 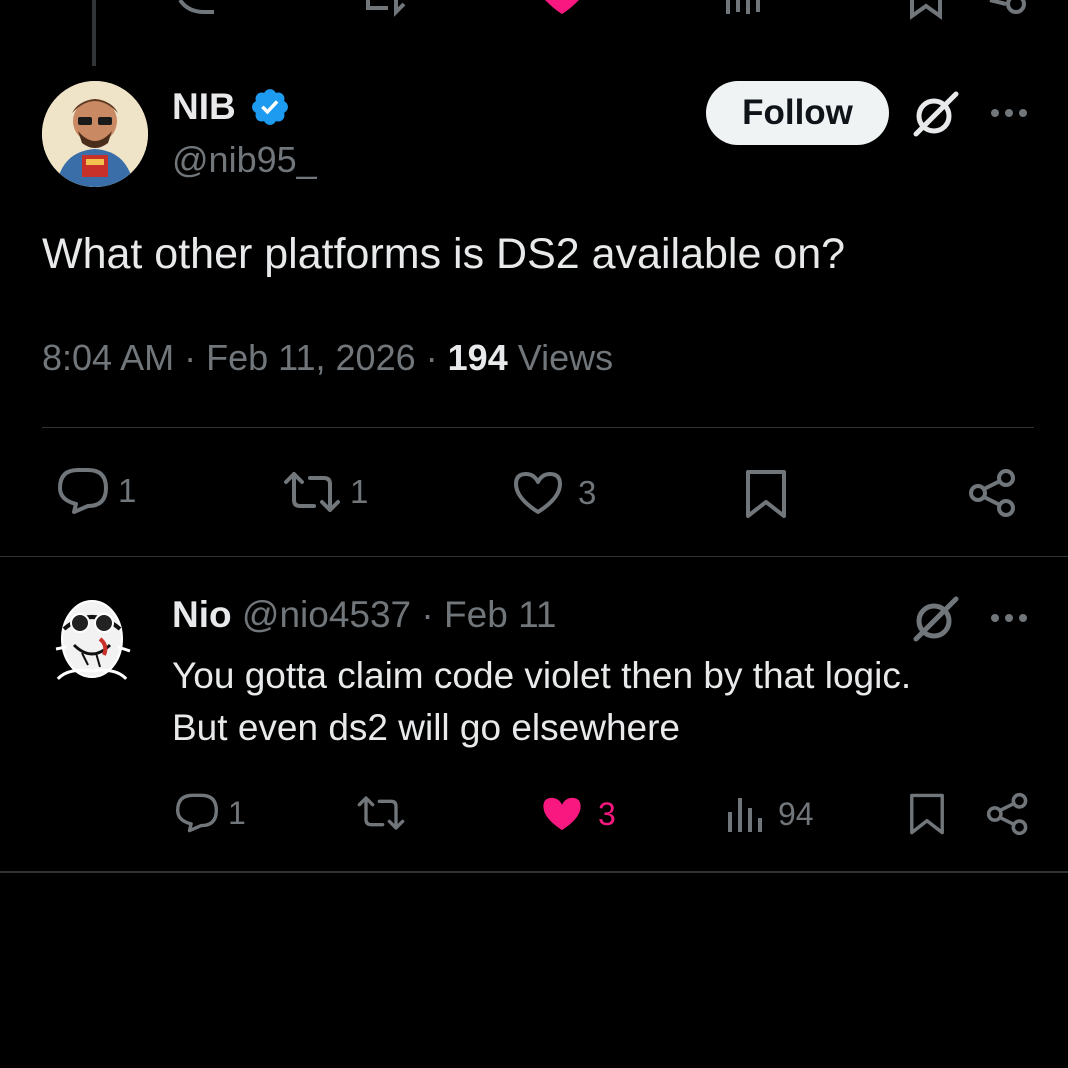 I want to click on repost-action, so click(x=381, y=813).